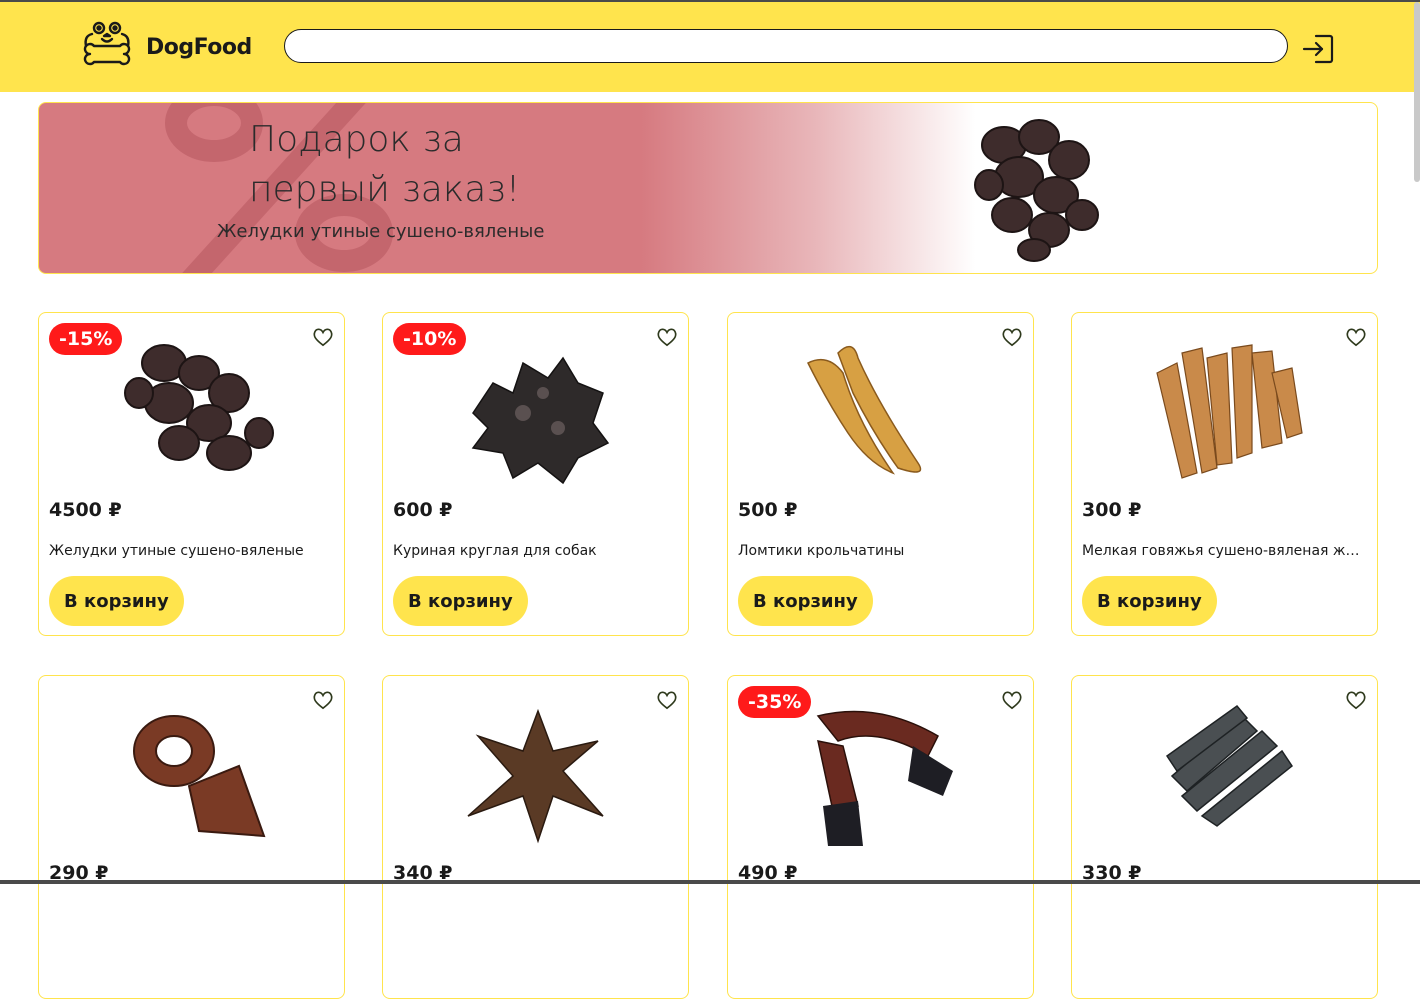 The width and height of the screenshot is (1420, 999). I want to click on product-price: 500 ₽, so click(768, 510).